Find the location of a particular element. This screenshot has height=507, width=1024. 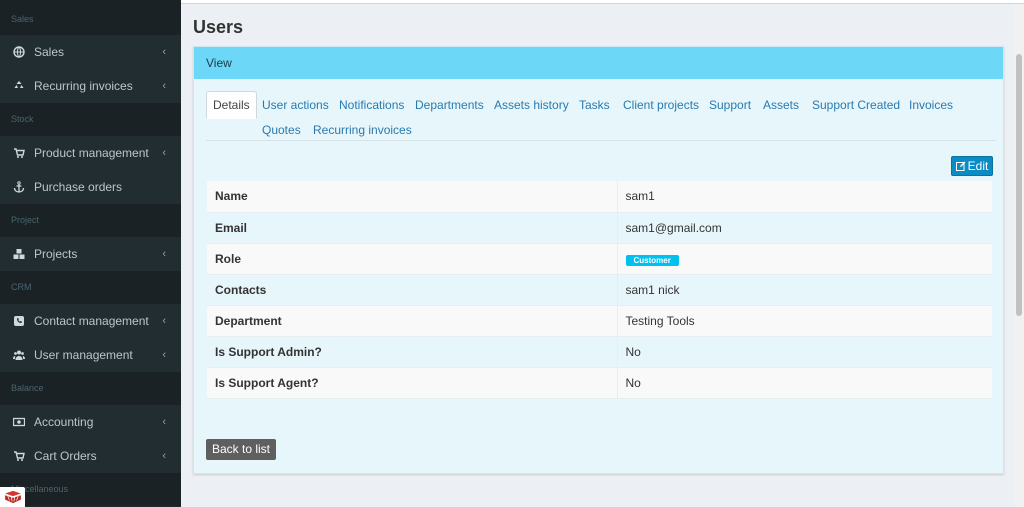

back-to-list-button: Back to list is located at coordinates (241, 449).